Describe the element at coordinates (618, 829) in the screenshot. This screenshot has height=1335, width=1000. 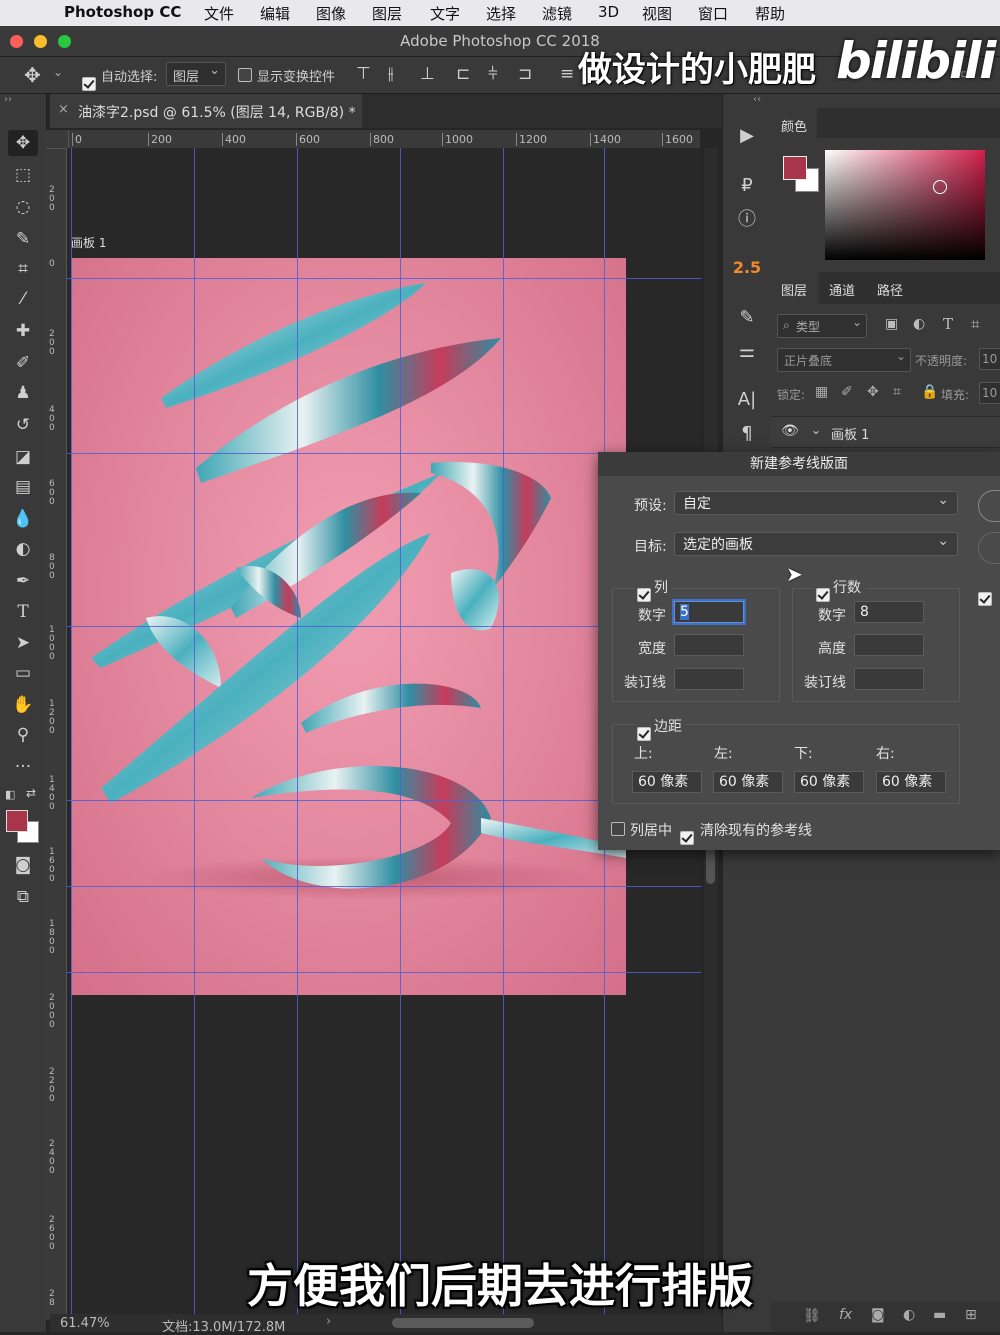
I see `center-columns-checkbox` at that location.